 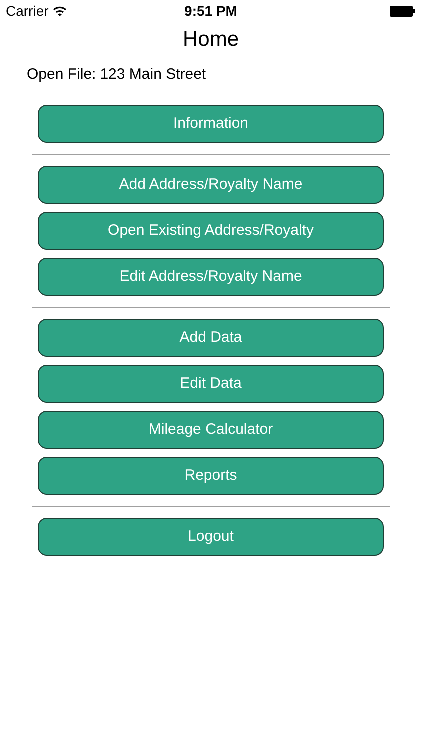 What do you see at coordinates (211, 231) in the screenshot?
I see `menu-button: Open Existing Address/Royalty` at bounding box center [211, 231].